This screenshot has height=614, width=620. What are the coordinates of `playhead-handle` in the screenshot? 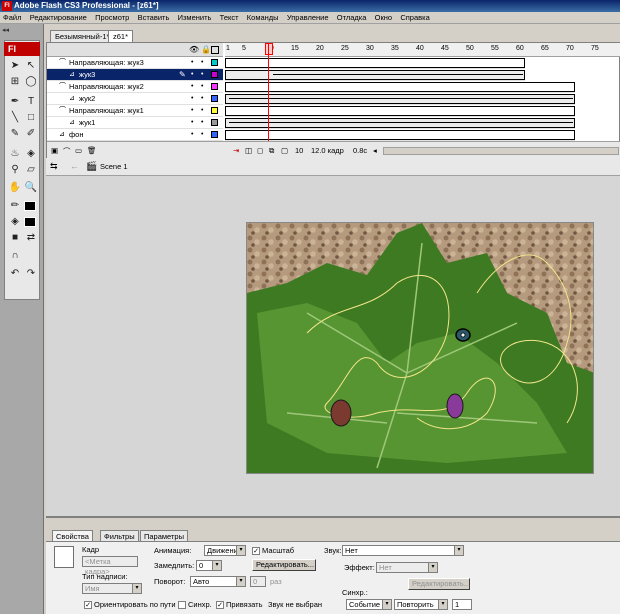 It's located at (269, 49).